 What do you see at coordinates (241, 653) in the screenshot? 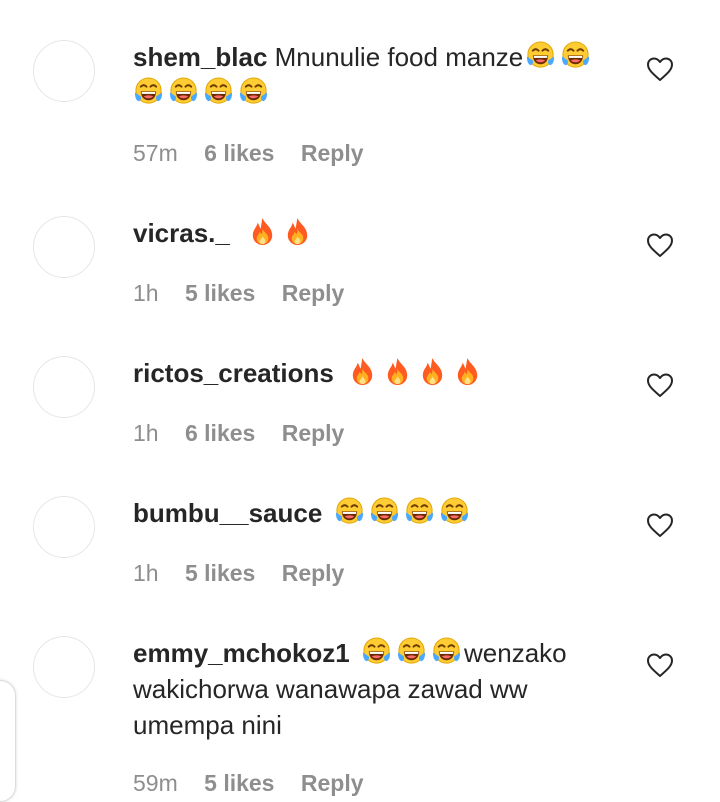
I see `comment-username: emmy_mchokoz1` at bounding box center [241, 653].